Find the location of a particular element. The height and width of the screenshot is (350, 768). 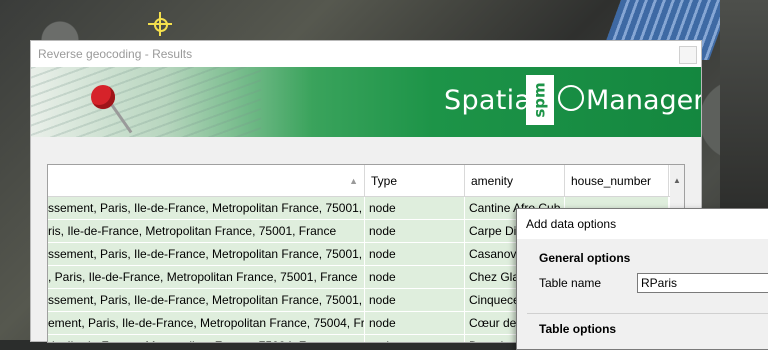

results-window-titlebar: Reverse geocoding - Results is located at coordinates (366, 54).